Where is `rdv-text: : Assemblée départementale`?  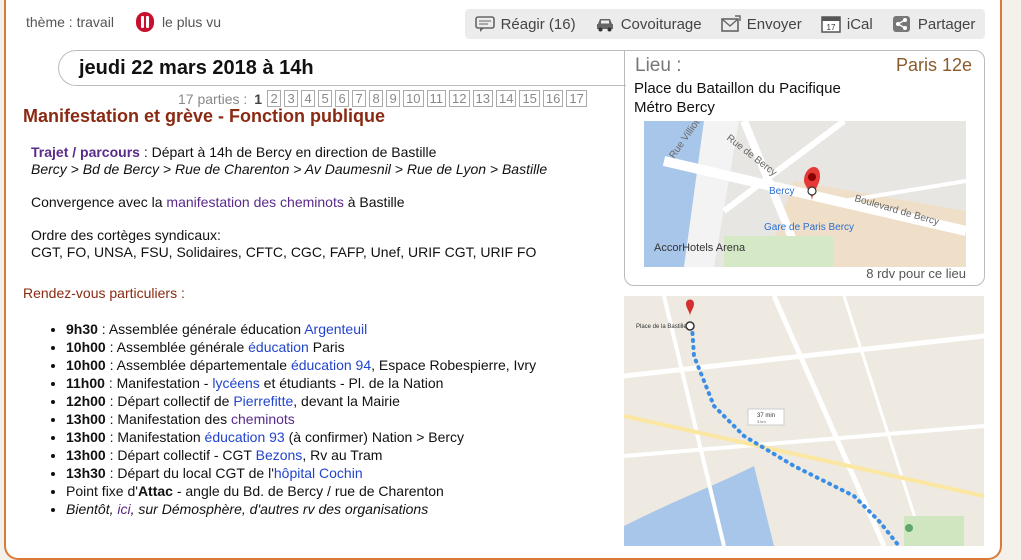
rdv-text: : Assemblée départementale is located at coordinates (198, 365).